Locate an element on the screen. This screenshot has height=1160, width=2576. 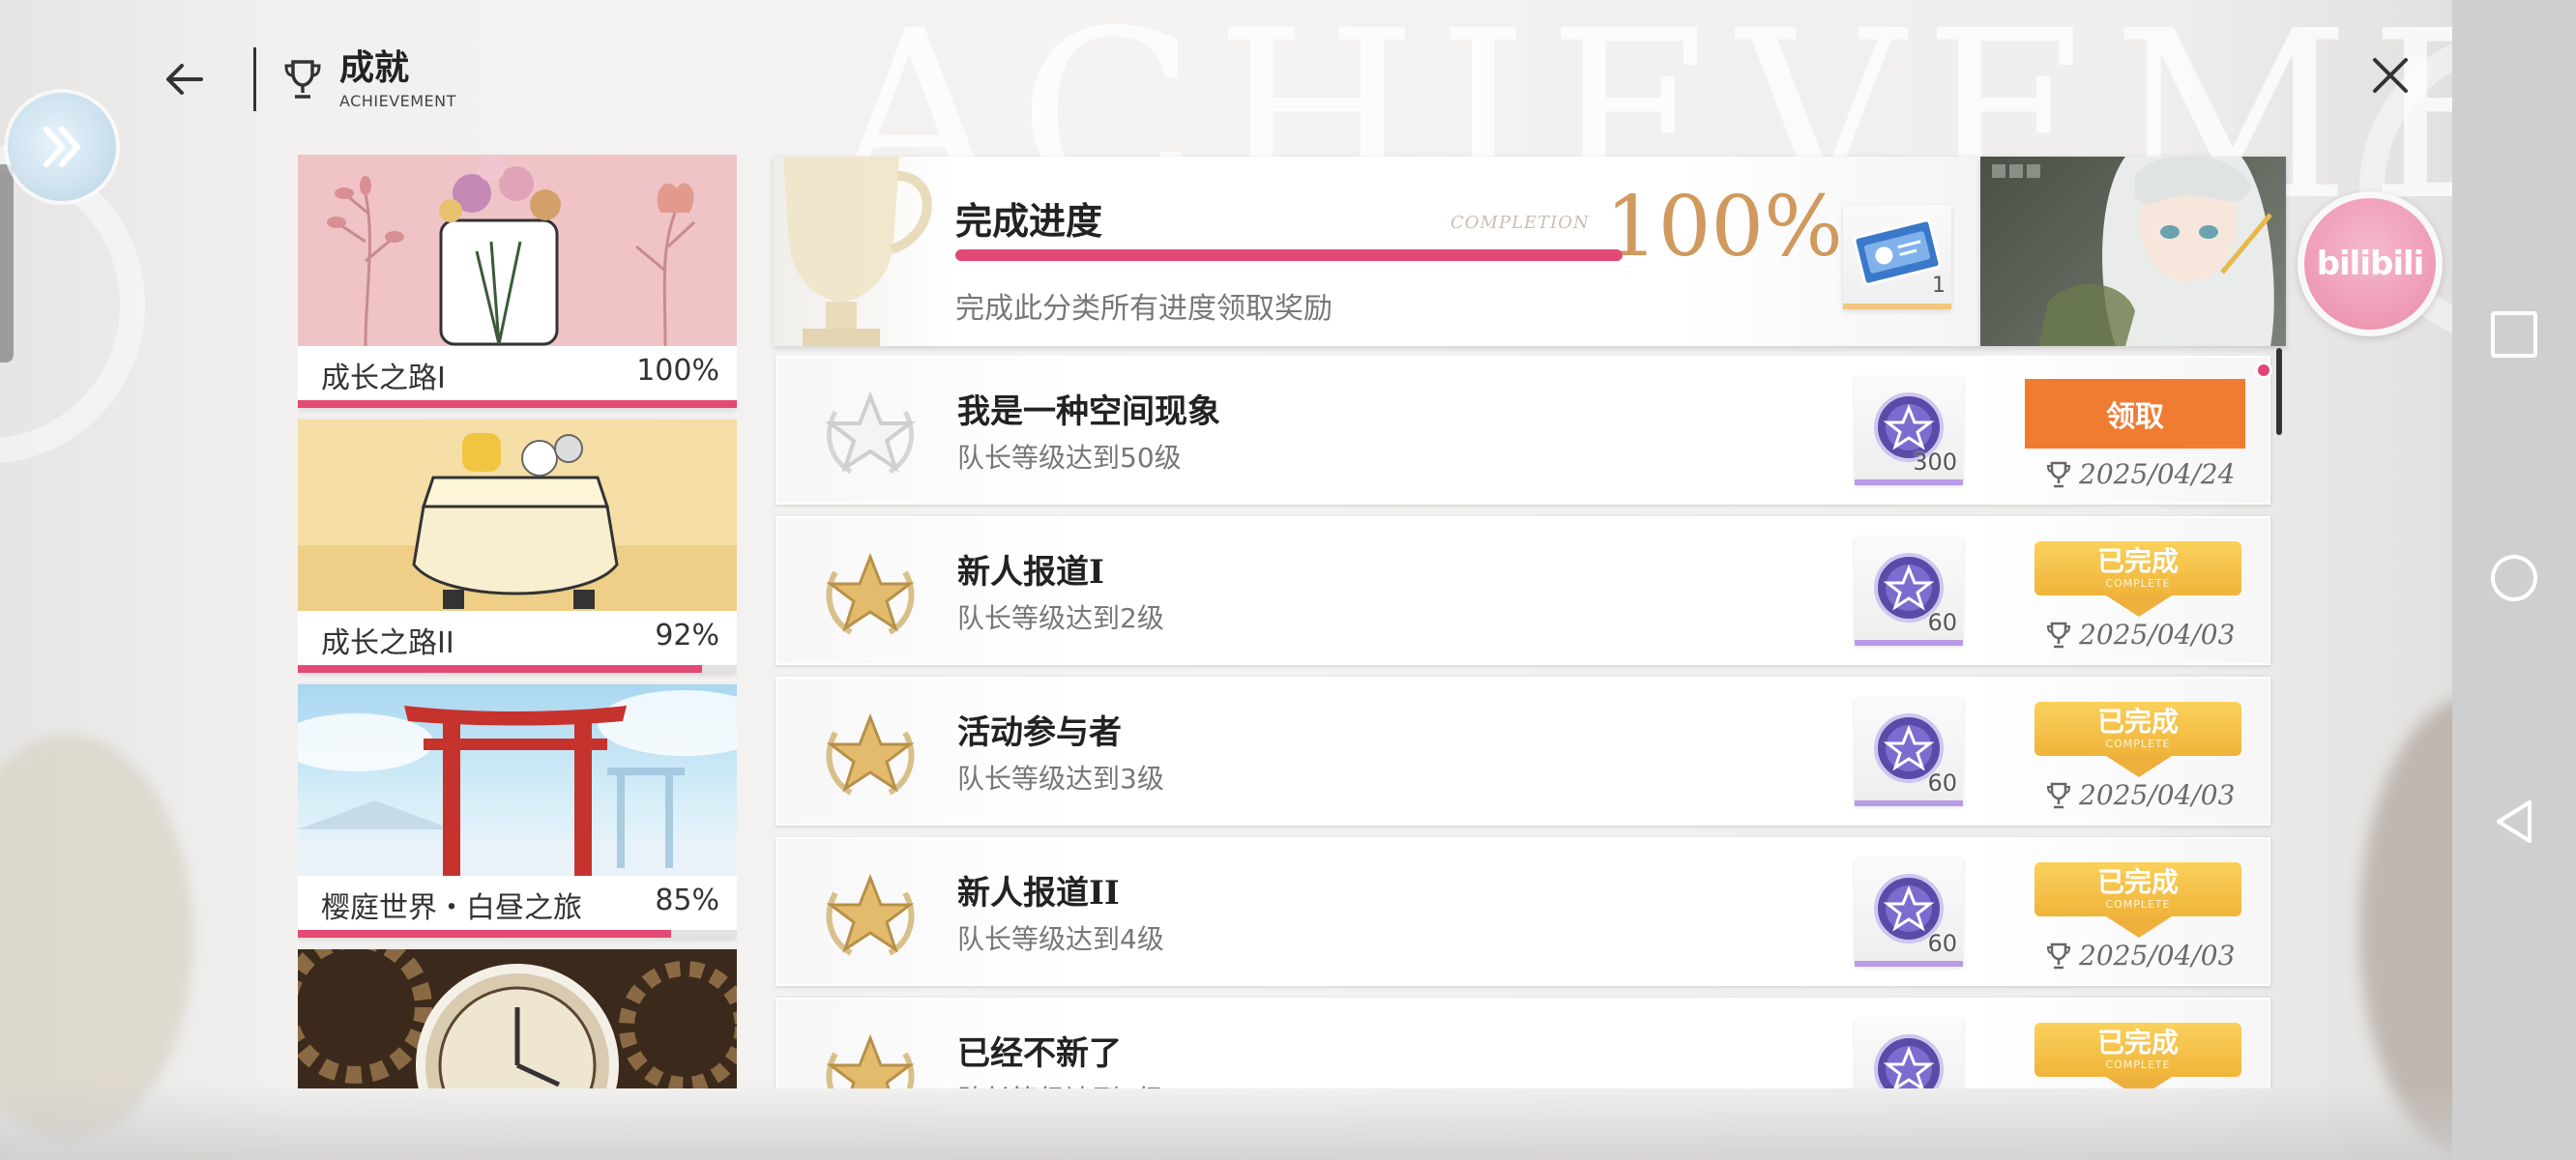
background-bottom-fade is located at coordinates (1226, 1121).